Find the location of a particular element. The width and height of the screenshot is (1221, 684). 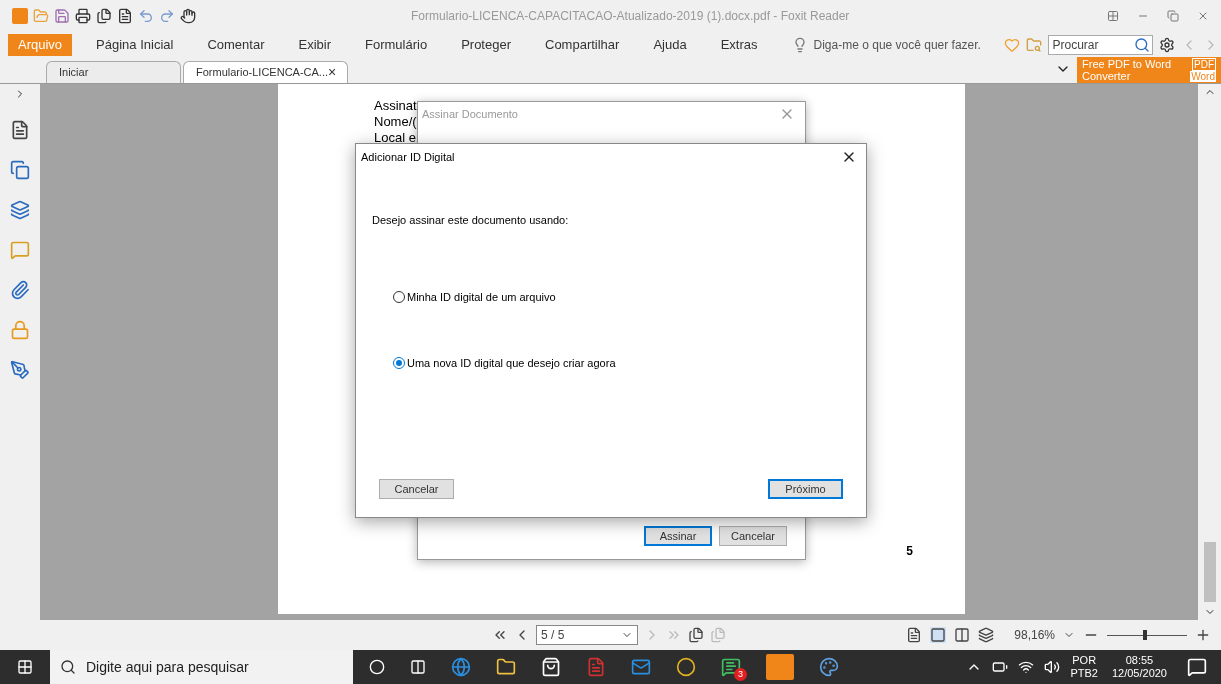

window-title: Formulario-LICENCA-CAPACITACAO-Atualizado-2019 (1).docx.pdf - Foxit Reader is located at coordinates (630, 16).